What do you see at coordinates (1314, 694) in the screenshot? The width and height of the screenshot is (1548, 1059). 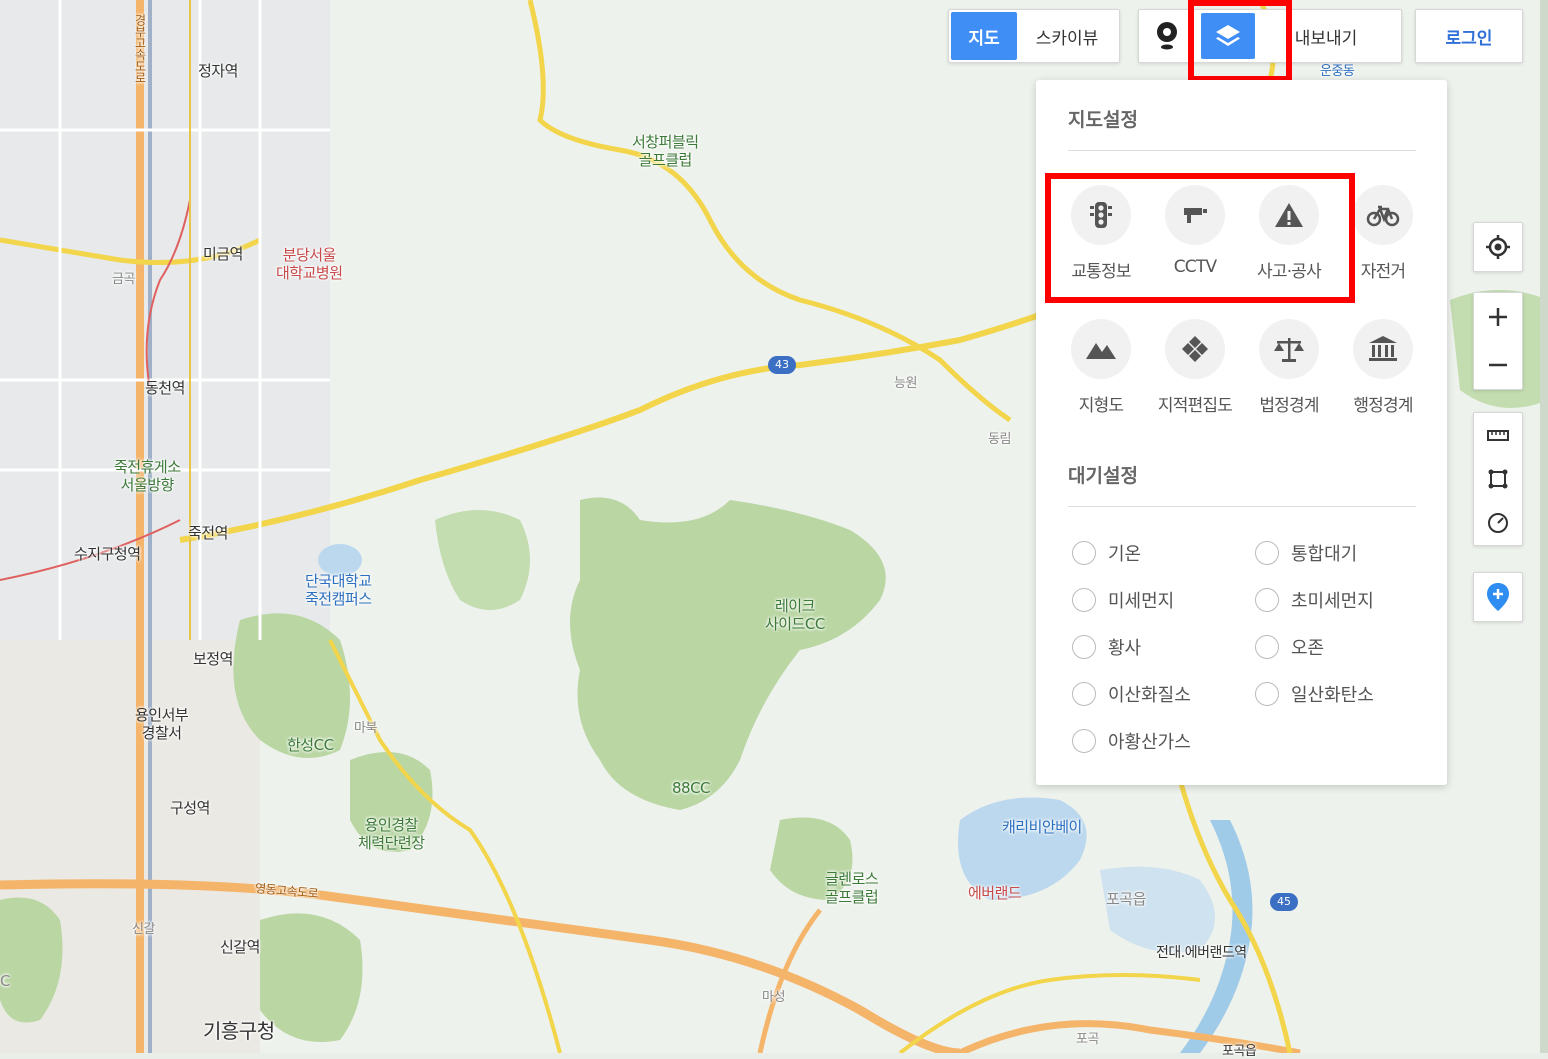 I see `air-option: 일산화탄소` at bounding box center [1314, 694].